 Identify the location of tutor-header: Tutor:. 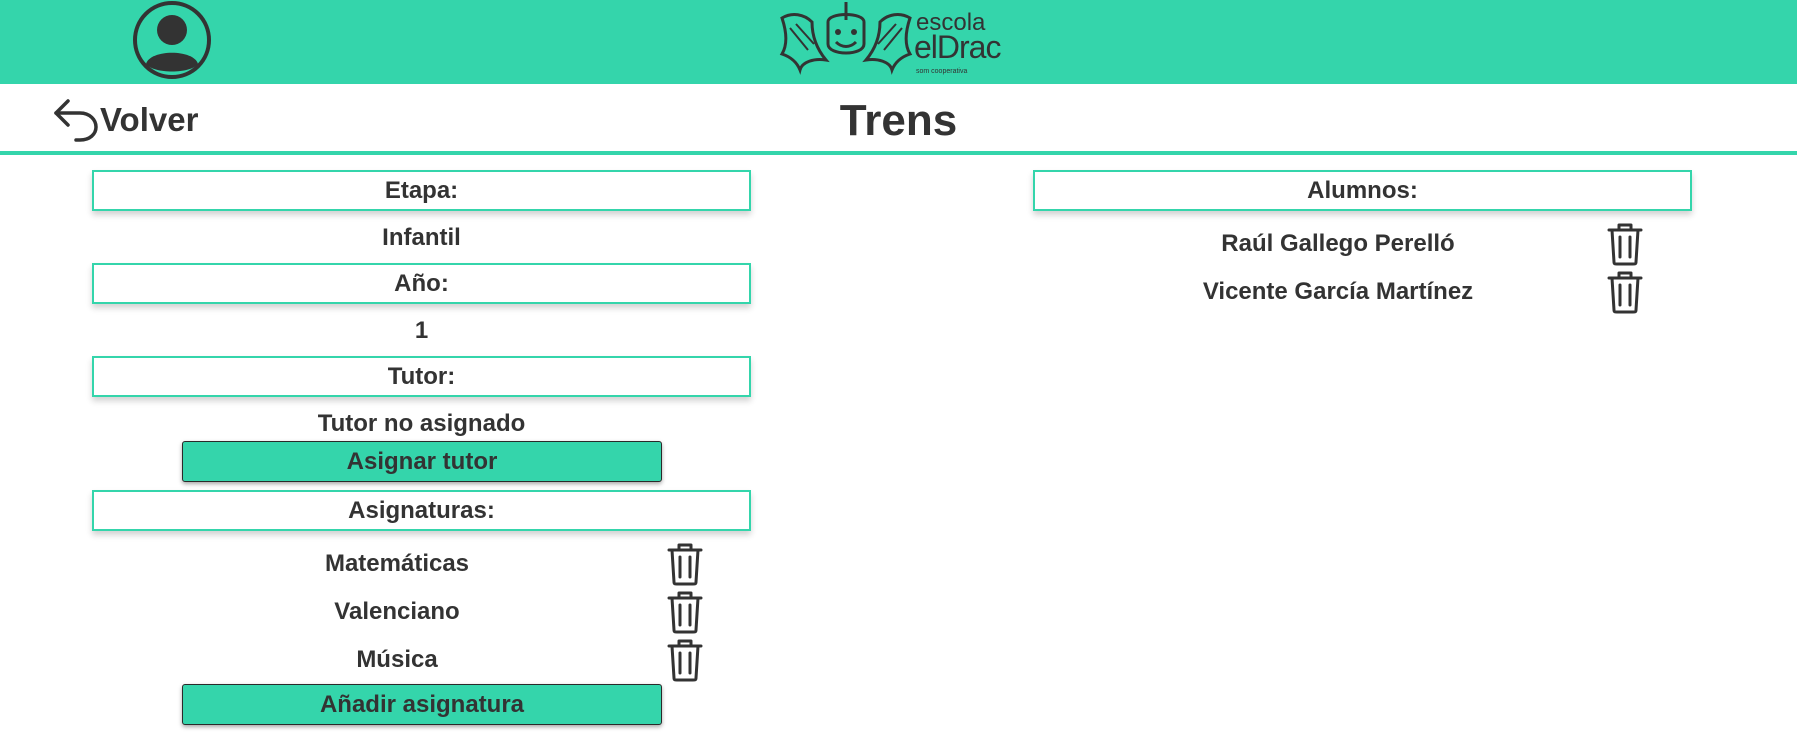
(421, 376).